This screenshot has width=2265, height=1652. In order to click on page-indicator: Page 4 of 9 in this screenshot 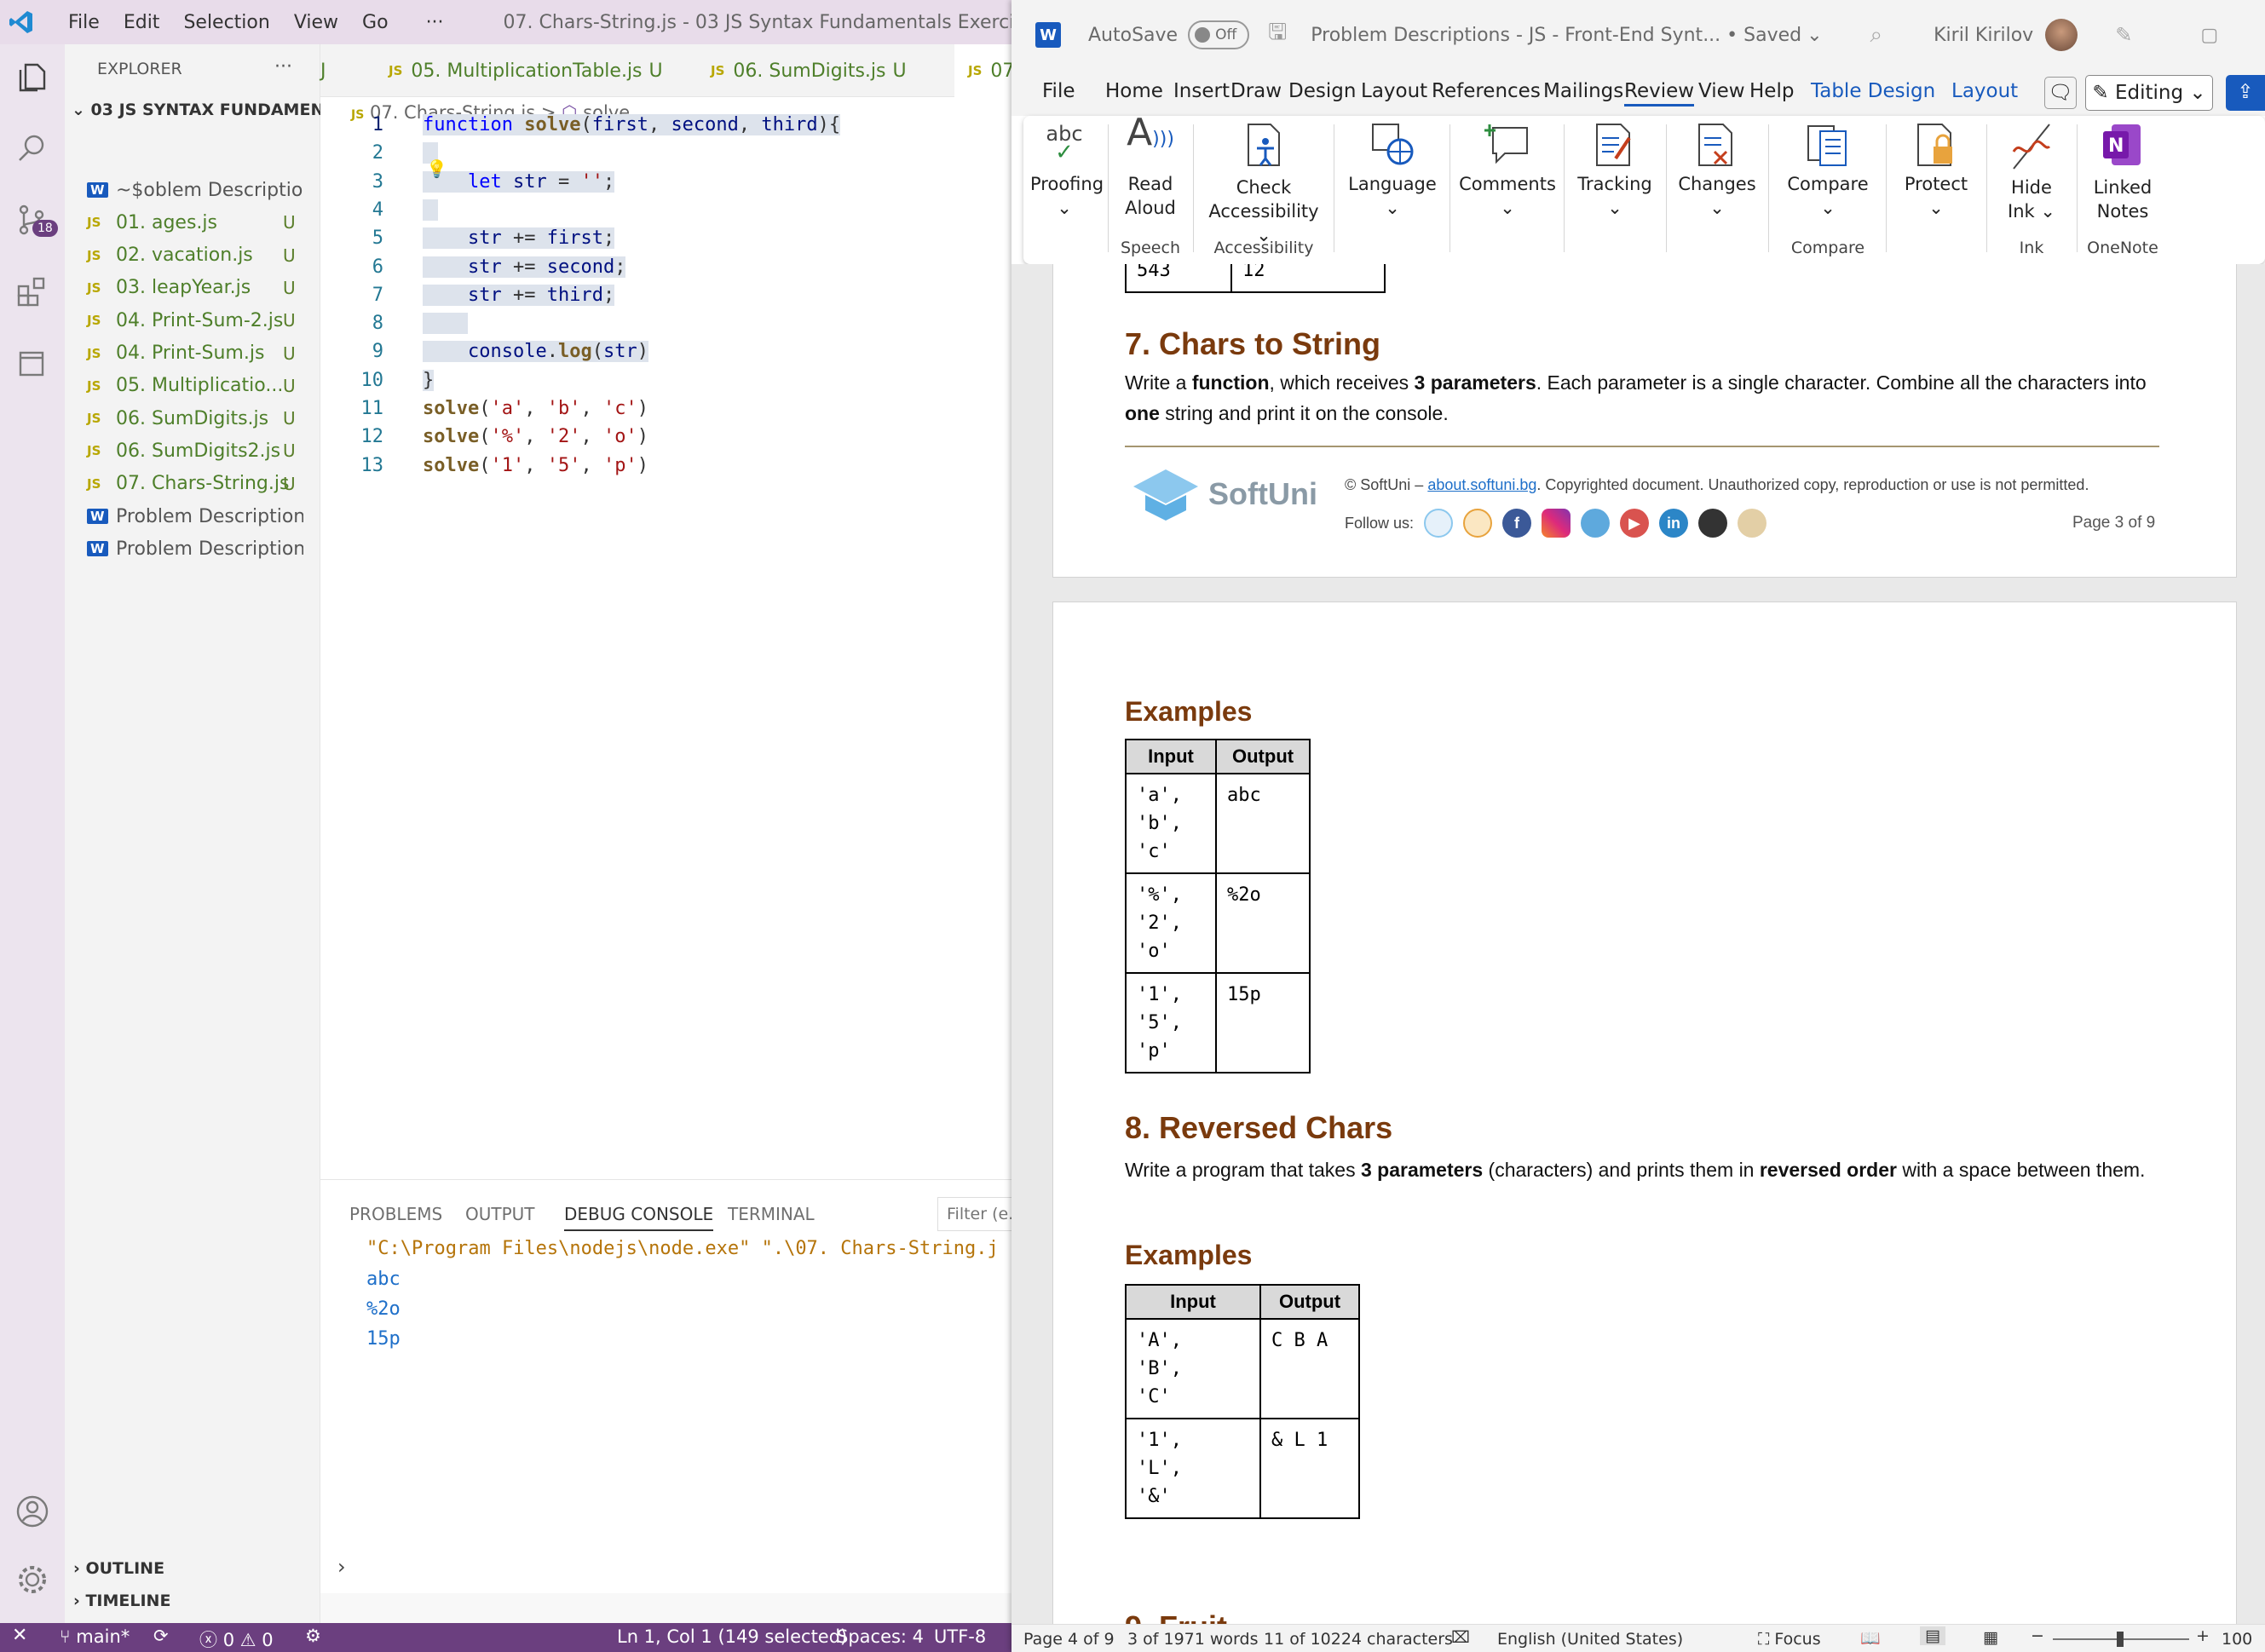, I will do `click(1069, 1639)`.